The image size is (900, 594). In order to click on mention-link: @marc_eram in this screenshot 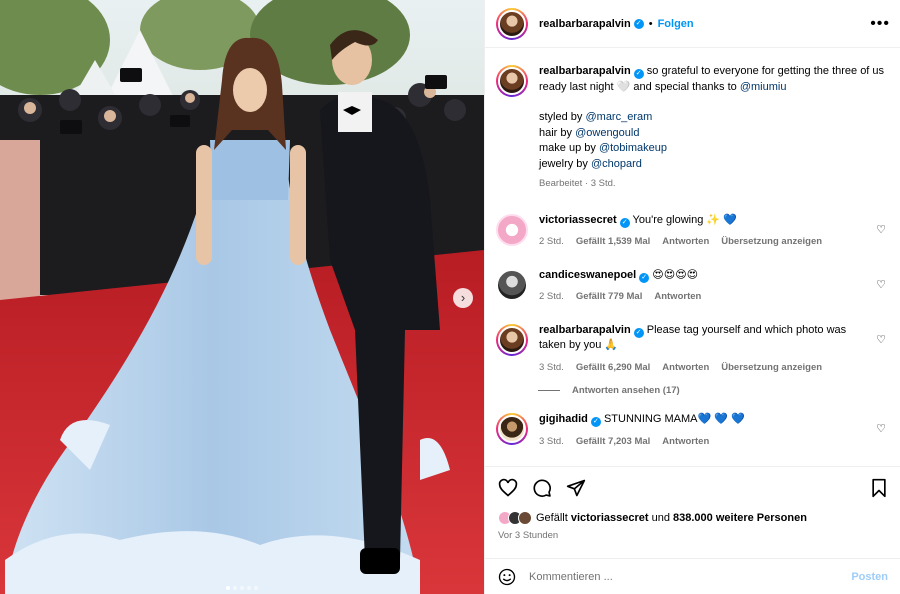, I will do `click(618, 117)`.